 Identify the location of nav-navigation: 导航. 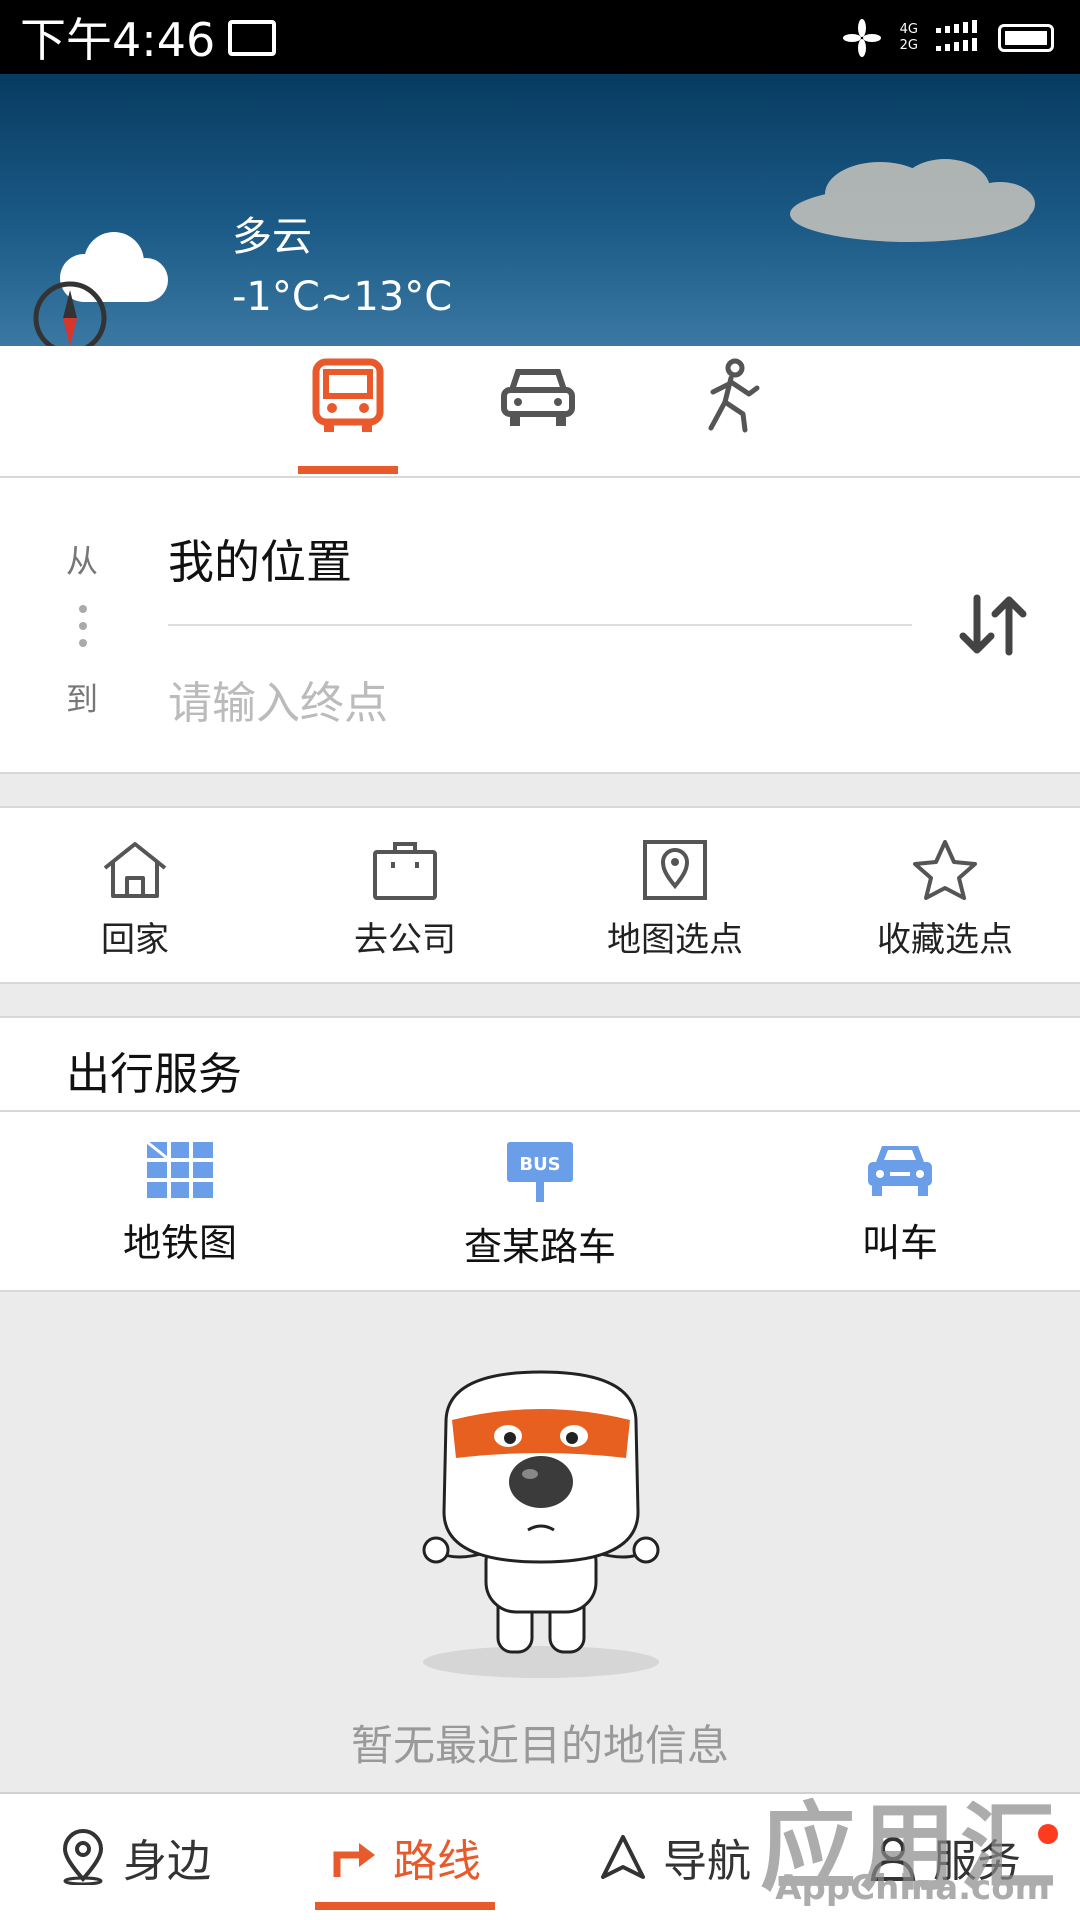
(675, 1857).